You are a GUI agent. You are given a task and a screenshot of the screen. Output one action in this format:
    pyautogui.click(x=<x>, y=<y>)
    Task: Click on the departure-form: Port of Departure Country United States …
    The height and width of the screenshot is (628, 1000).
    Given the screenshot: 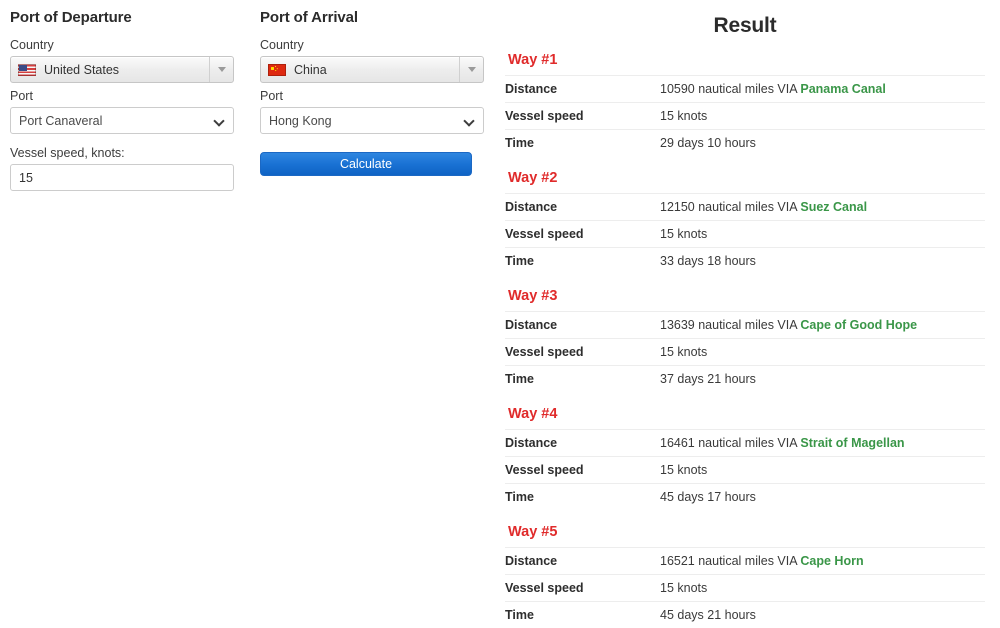 What is the action you would take?
    pyautogui.click(x=125, y=95)
    